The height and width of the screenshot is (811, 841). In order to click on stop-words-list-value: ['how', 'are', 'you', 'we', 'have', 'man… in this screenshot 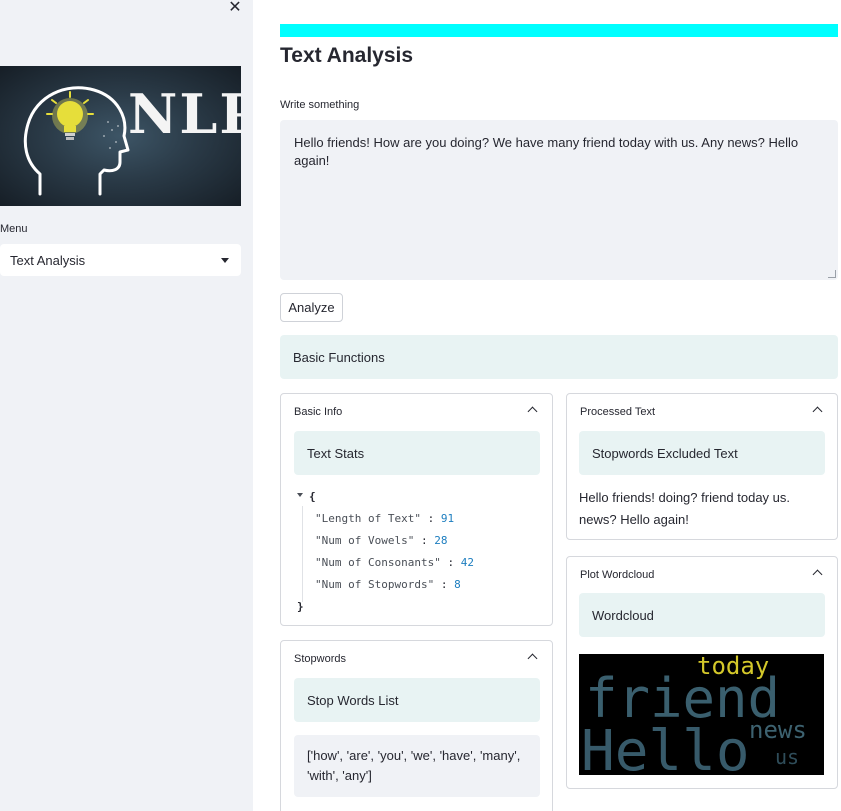, I will do `click(417, 766)`.